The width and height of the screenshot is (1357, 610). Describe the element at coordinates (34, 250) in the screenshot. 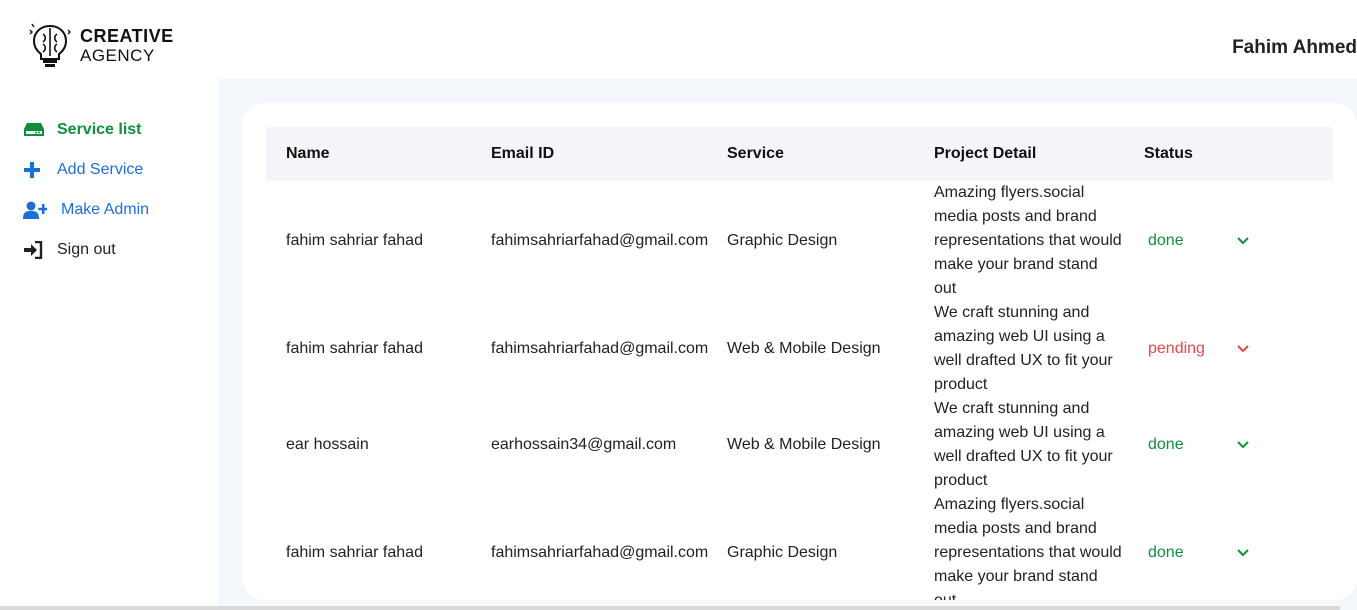

I see `sign-out-icon` at that location.